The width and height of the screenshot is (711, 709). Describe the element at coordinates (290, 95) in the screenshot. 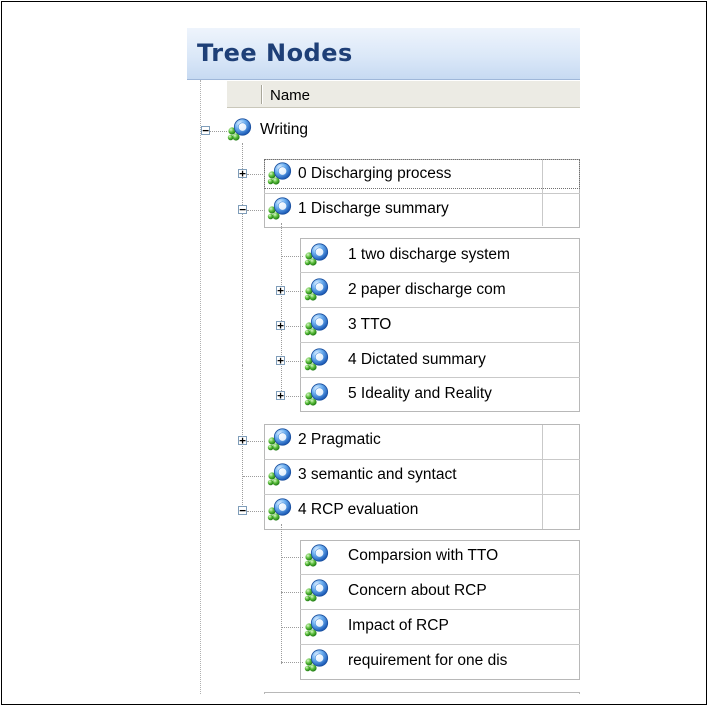

I see `name-column-label: Name` at that location.